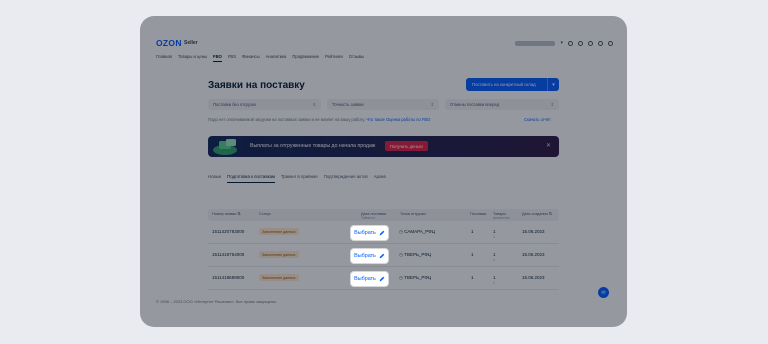 The height and width of the screenshot is (344, 768). Describe the element at coordinates (374, 216) in the screenshot. I see `col-supply-date: Дата поставки Таймслот` at that location.